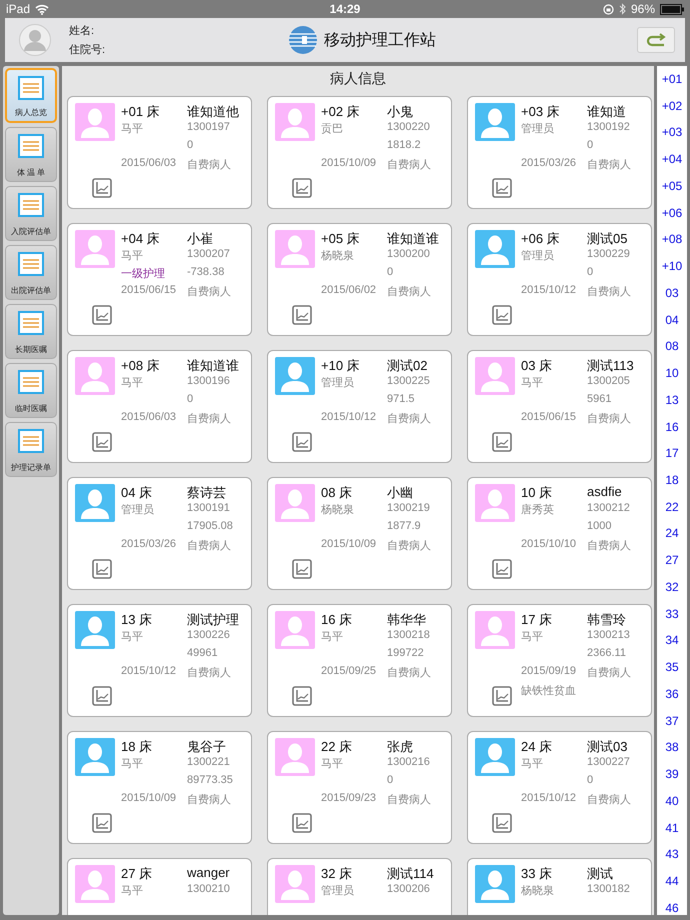 This screenshot has width=690, height=920. What do you see at coordinates (672, 79) in the screenshot?
I see `bed-index-link: +01` at bounding box center [672, 79].